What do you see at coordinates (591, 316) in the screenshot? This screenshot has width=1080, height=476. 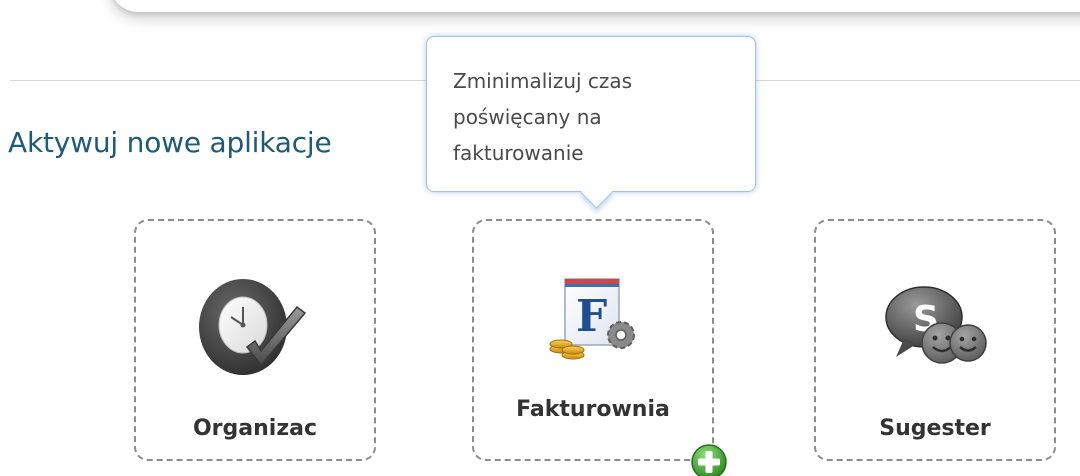 I see `svg-text: F` at bounding box center [591, 316].